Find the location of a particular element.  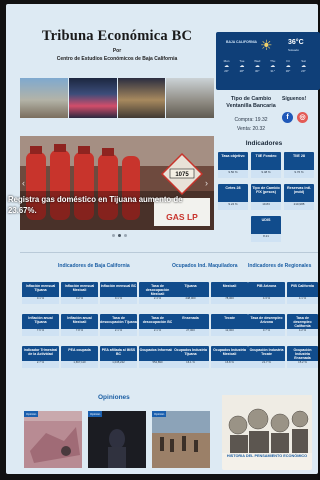

maquila-cell: Mexicali 78,000 is located at coordinates (229, 293).